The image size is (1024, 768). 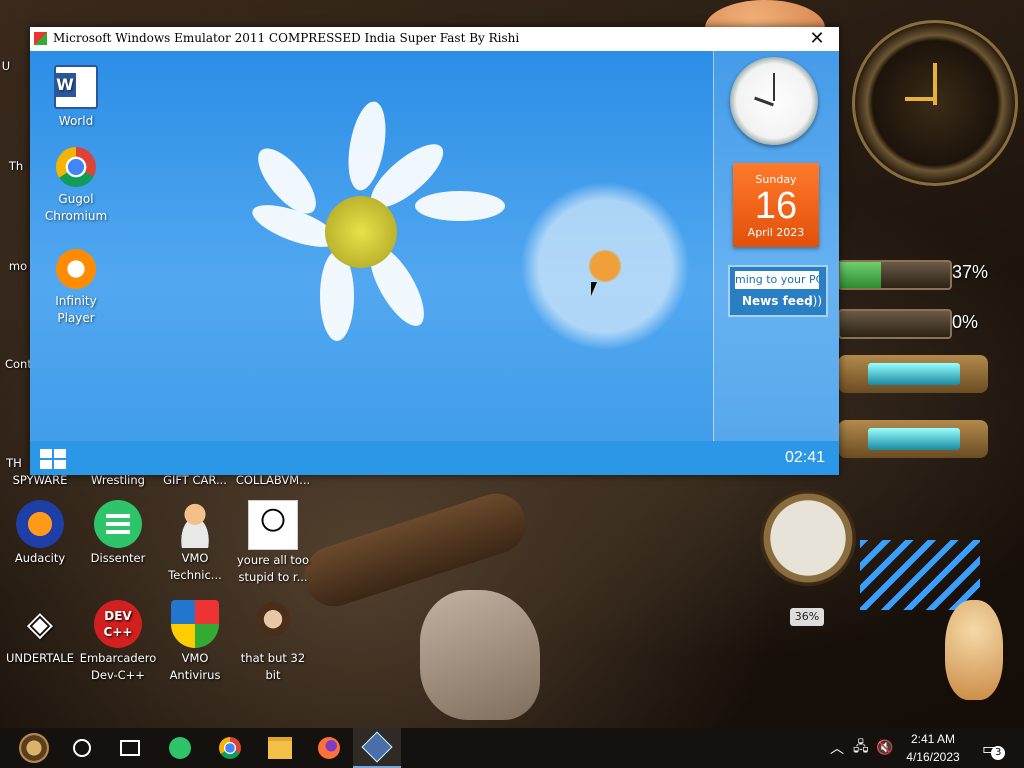 I want to click on word-icon: W, so click(x=76, y=87).